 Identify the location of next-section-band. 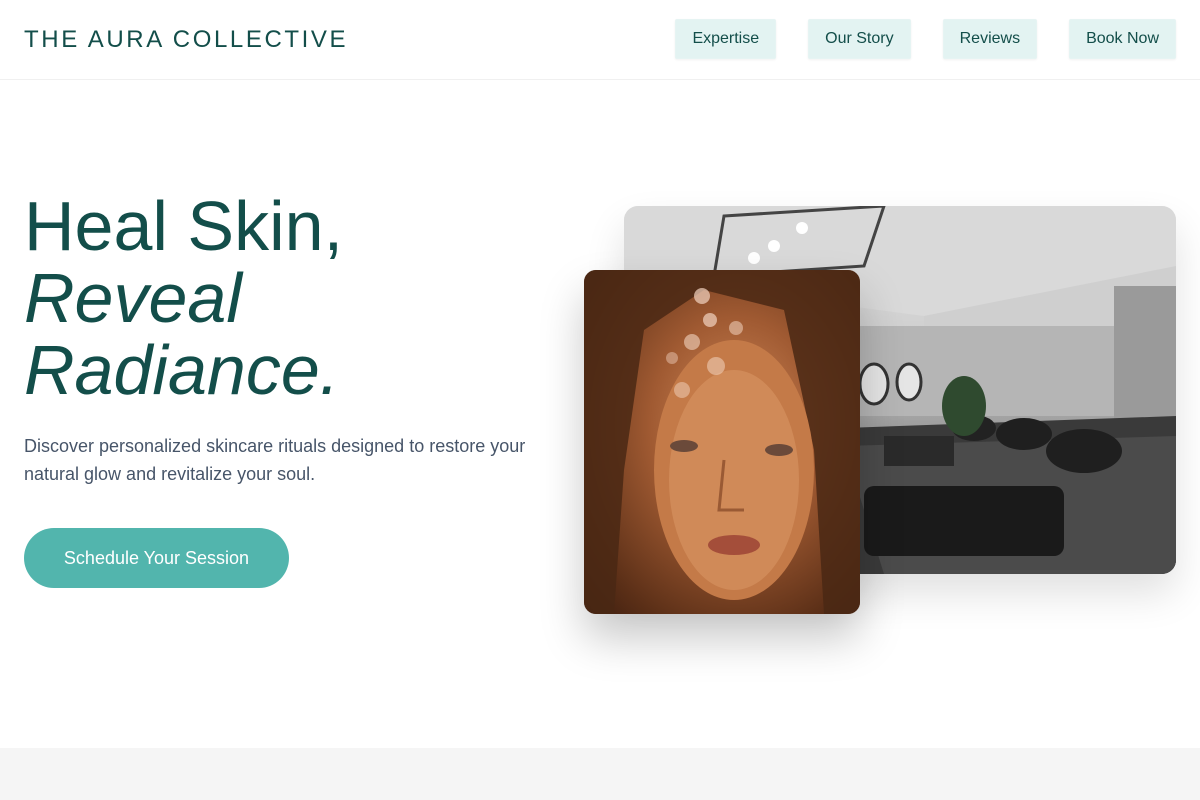
(600, 774).